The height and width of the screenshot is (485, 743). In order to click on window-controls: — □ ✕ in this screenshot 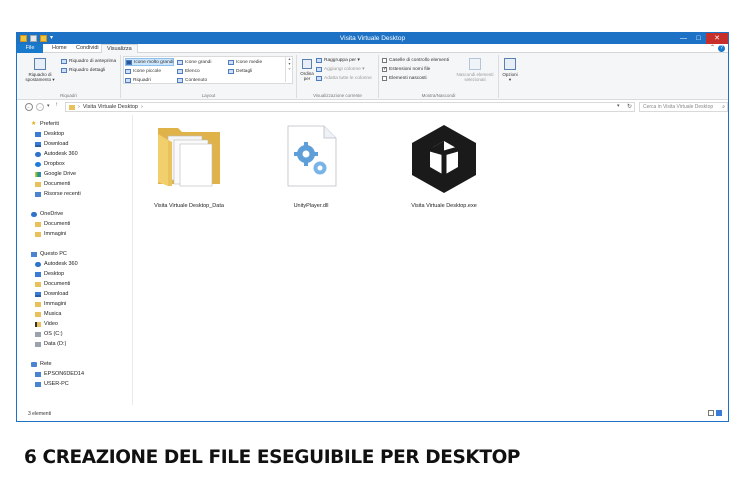, I will do `click(702, 38)`.